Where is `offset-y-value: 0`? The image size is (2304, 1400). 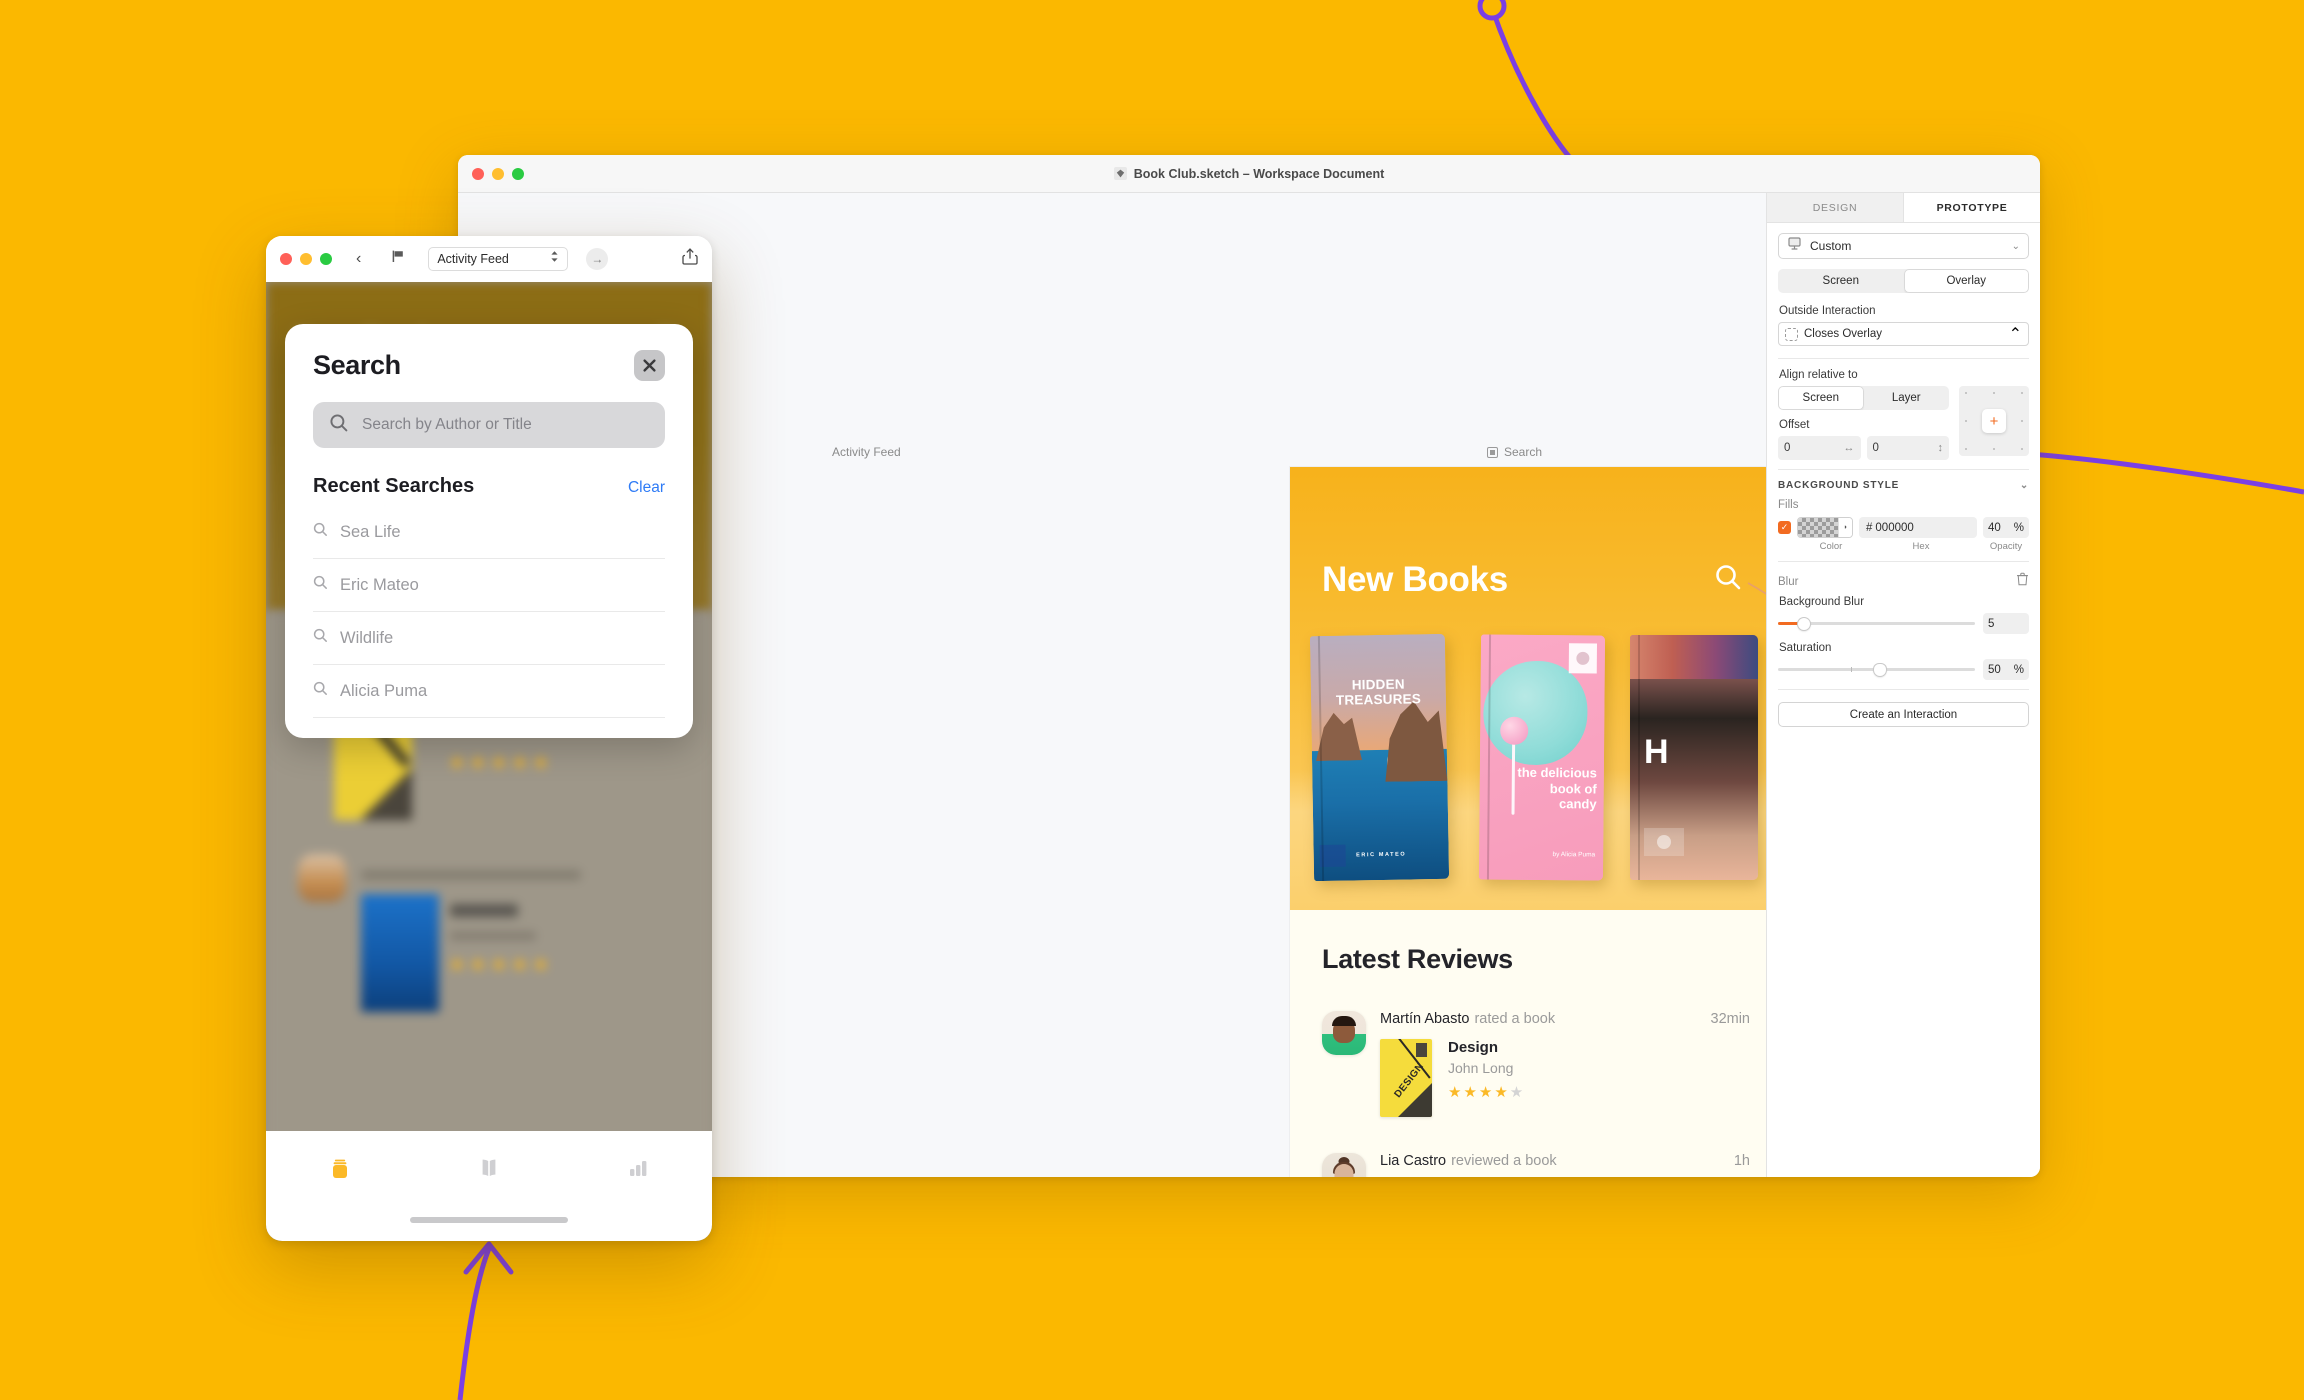 offset-y-value: 0 is located at coordinates (1875, 448).